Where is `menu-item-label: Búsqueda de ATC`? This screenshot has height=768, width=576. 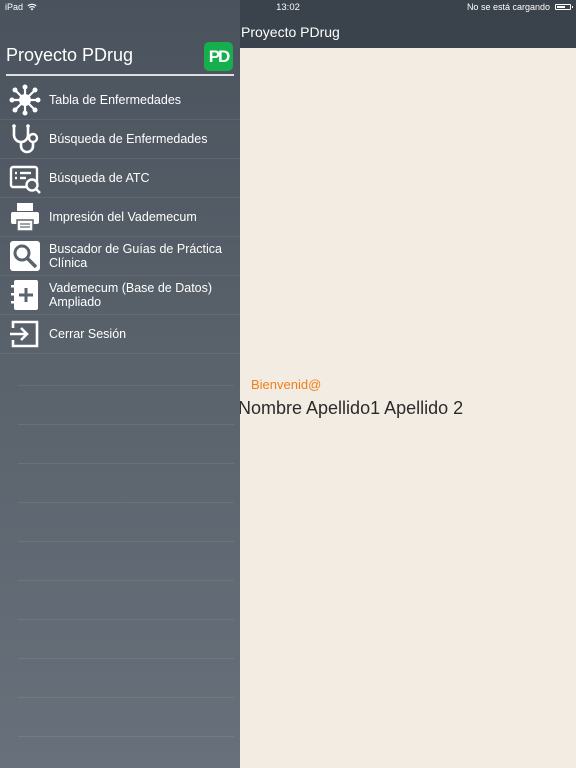 menu-item-label: Búsqueda de ATC is located at coordinates (99, 178).